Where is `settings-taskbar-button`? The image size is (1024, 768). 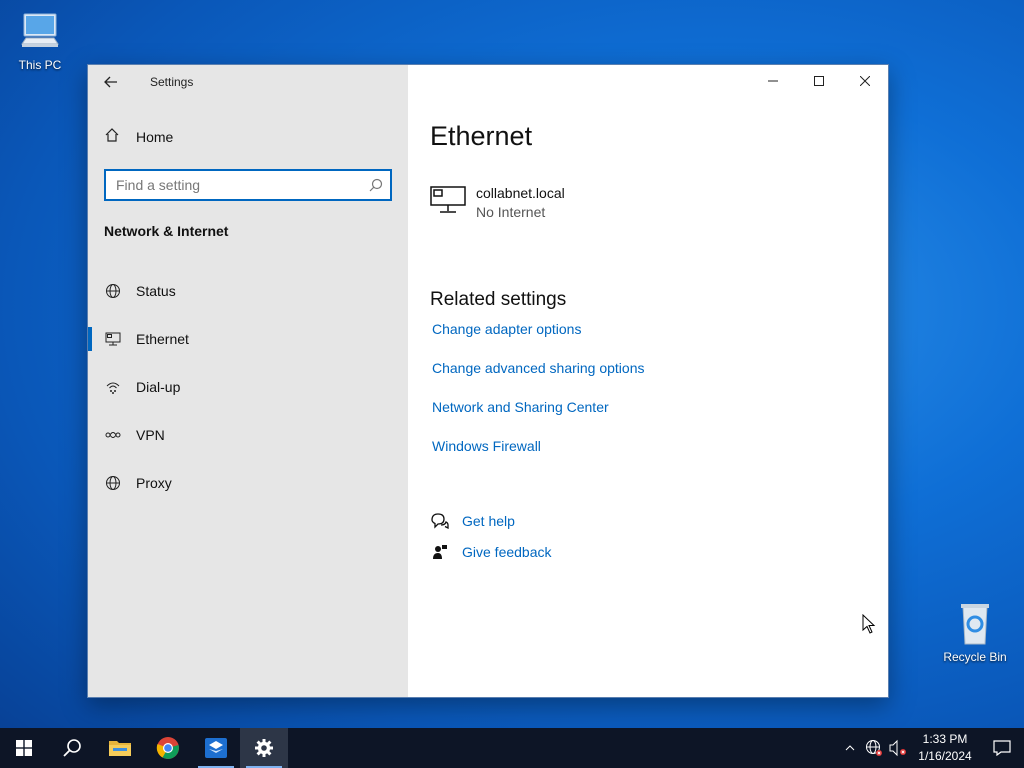 settings-taskbar-button is located at coordinates (264, 748).